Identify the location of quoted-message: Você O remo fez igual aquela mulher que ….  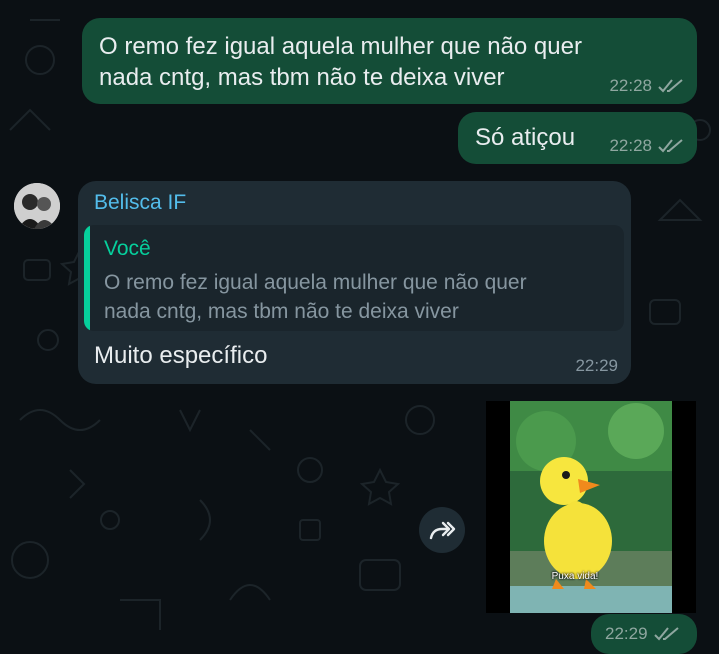
(354, 278).